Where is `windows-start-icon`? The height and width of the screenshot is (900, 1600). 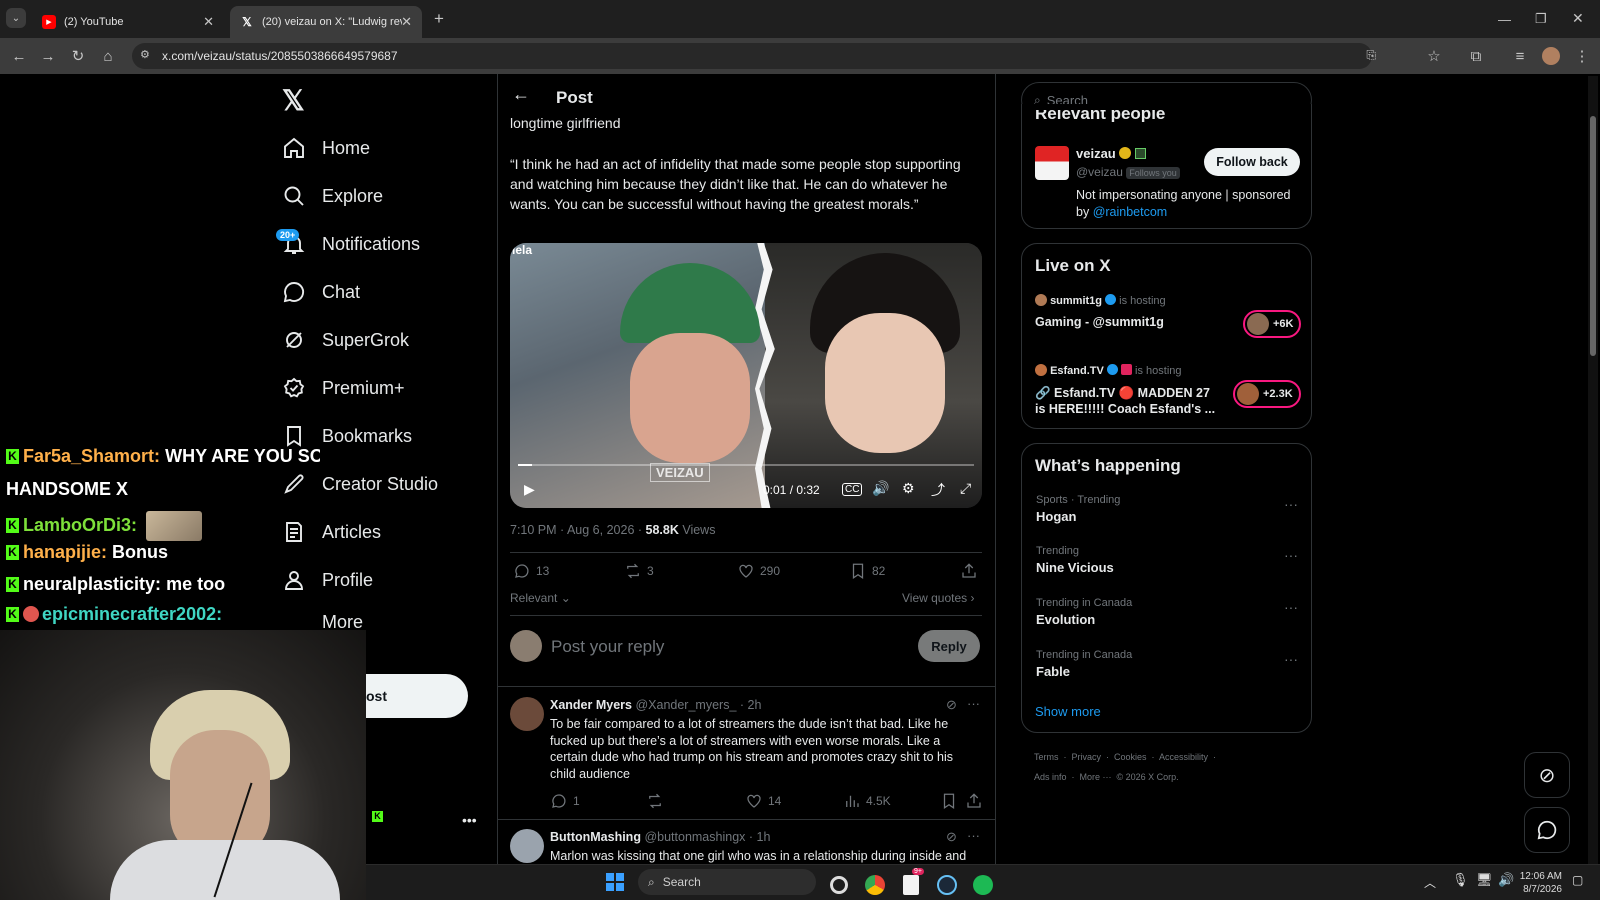 windows-start-icon is located at coordinates (615, 882).